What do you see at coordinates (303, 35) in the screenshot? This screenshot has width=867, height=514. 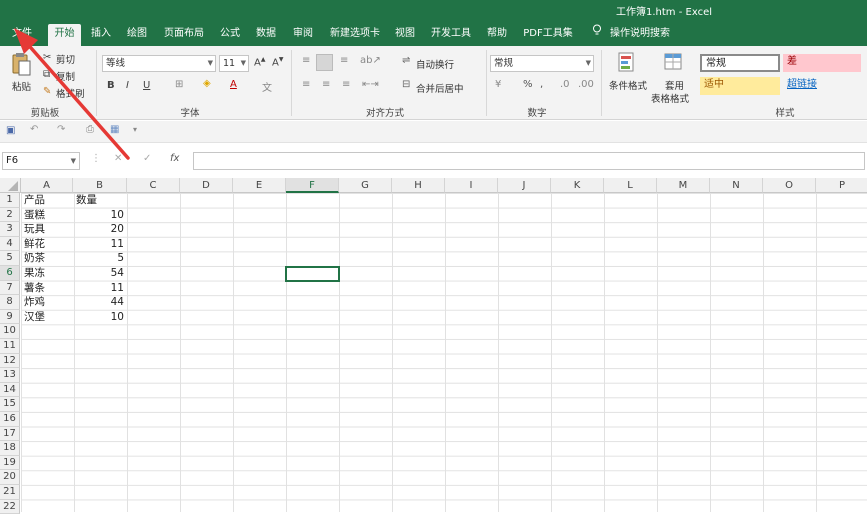 I see `tab-review: 审阅` at bounding box center [303, 35].